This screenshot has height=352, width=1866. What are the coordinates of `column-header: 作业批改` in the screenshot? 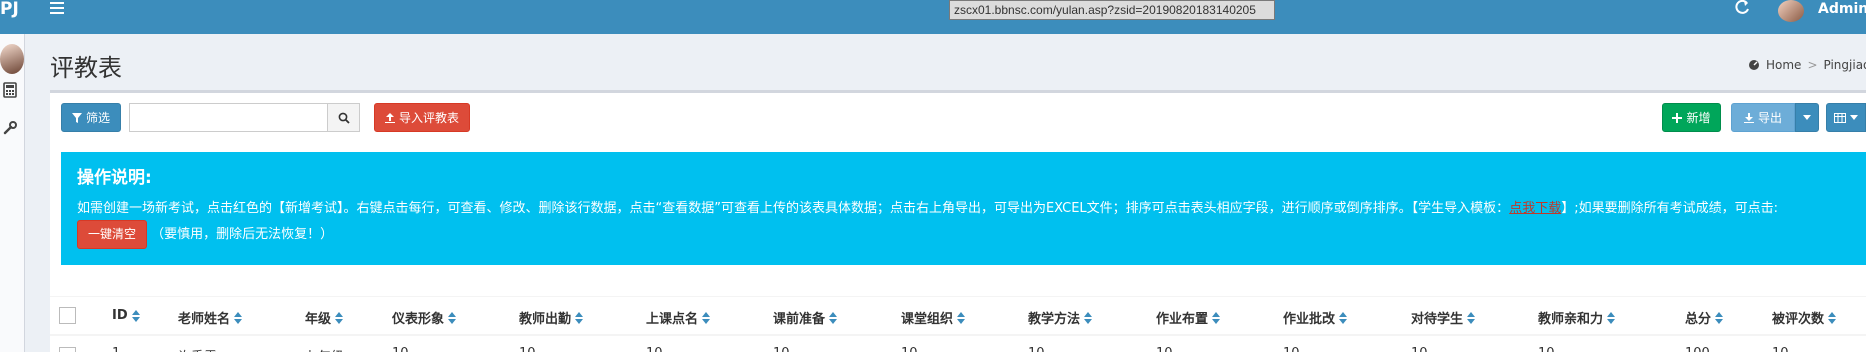 It's located at (1315, 317).